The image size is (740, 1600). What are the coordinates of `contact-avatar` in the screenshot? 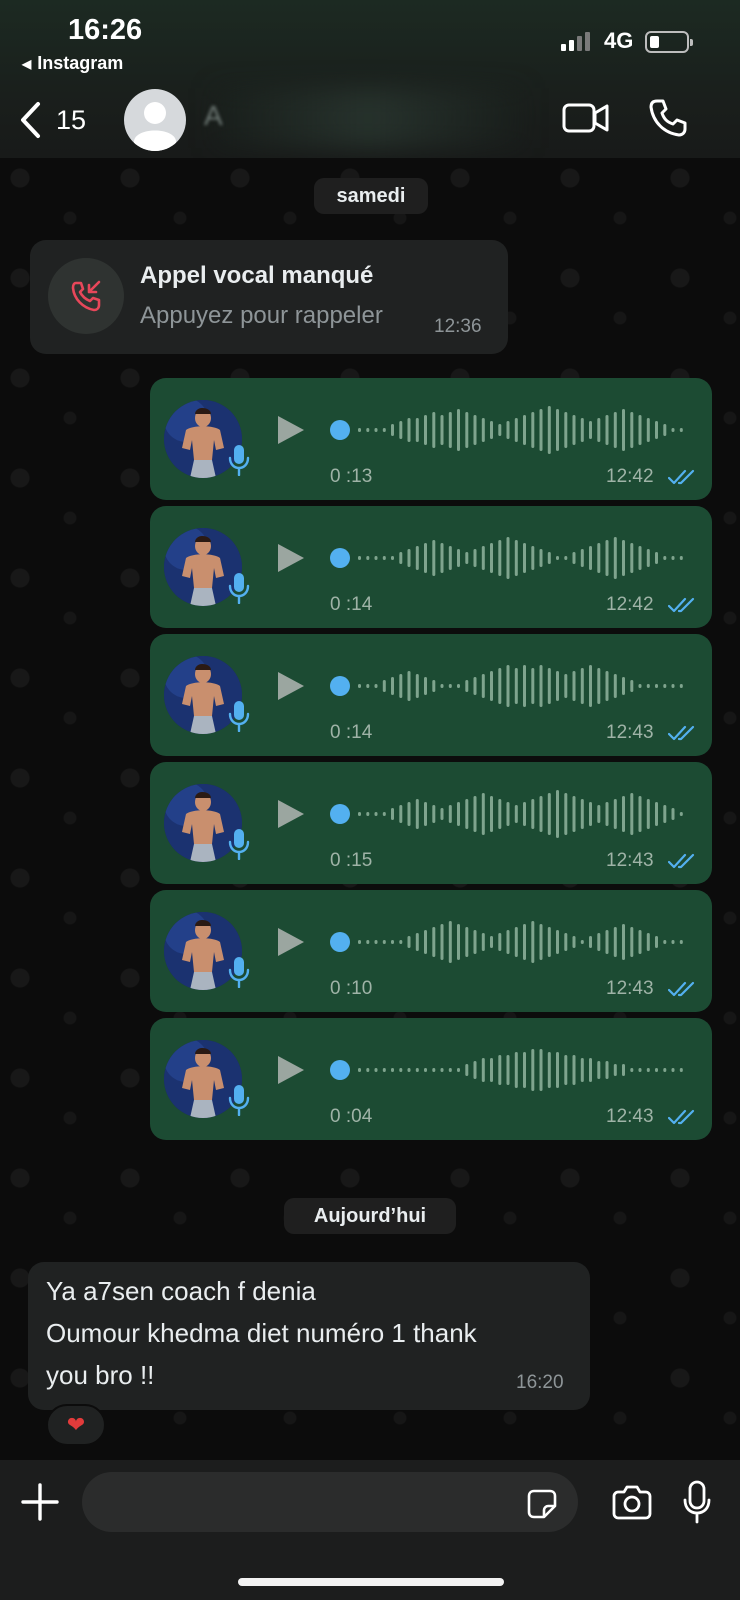 It's located at (155, 120).